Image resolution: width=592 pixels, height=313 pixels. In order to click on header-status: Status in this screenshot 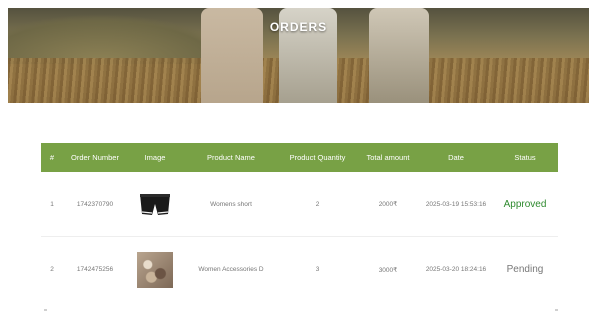, I will do `click(525, 157)`.